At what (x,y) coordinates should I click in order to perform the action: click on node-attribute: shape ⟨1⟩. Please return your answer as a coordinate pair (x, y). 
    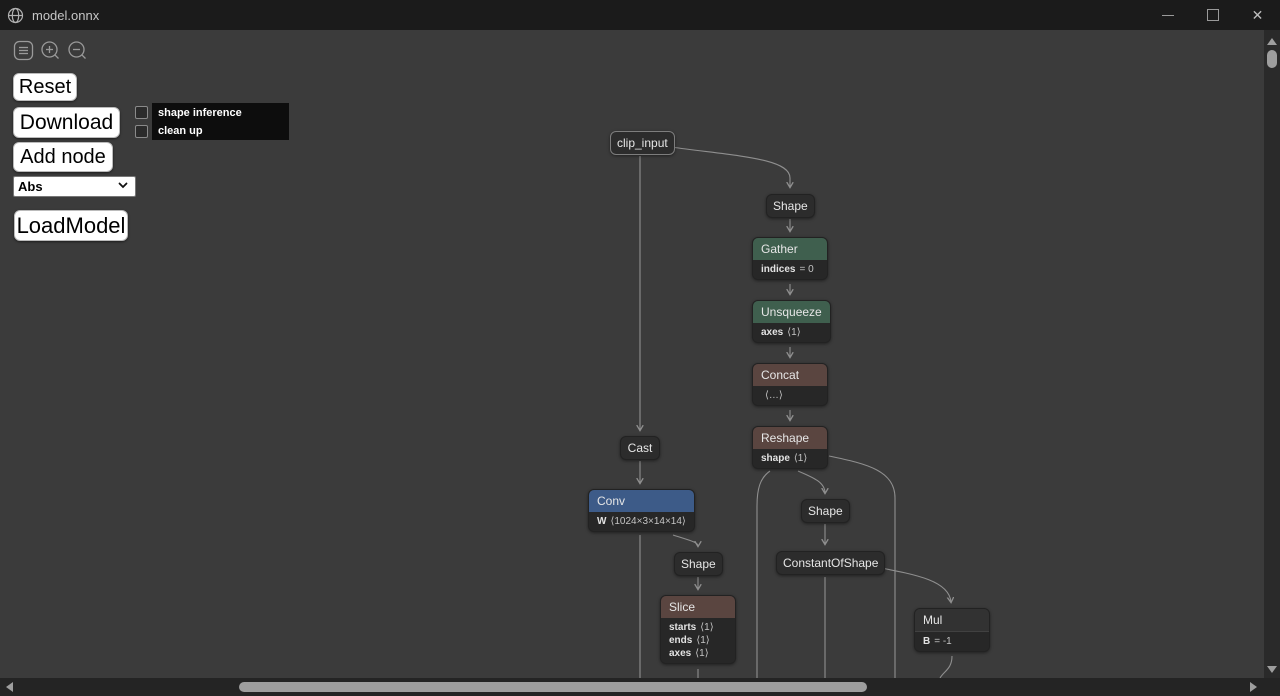
    Looking at the image, I should click on (790, 458).